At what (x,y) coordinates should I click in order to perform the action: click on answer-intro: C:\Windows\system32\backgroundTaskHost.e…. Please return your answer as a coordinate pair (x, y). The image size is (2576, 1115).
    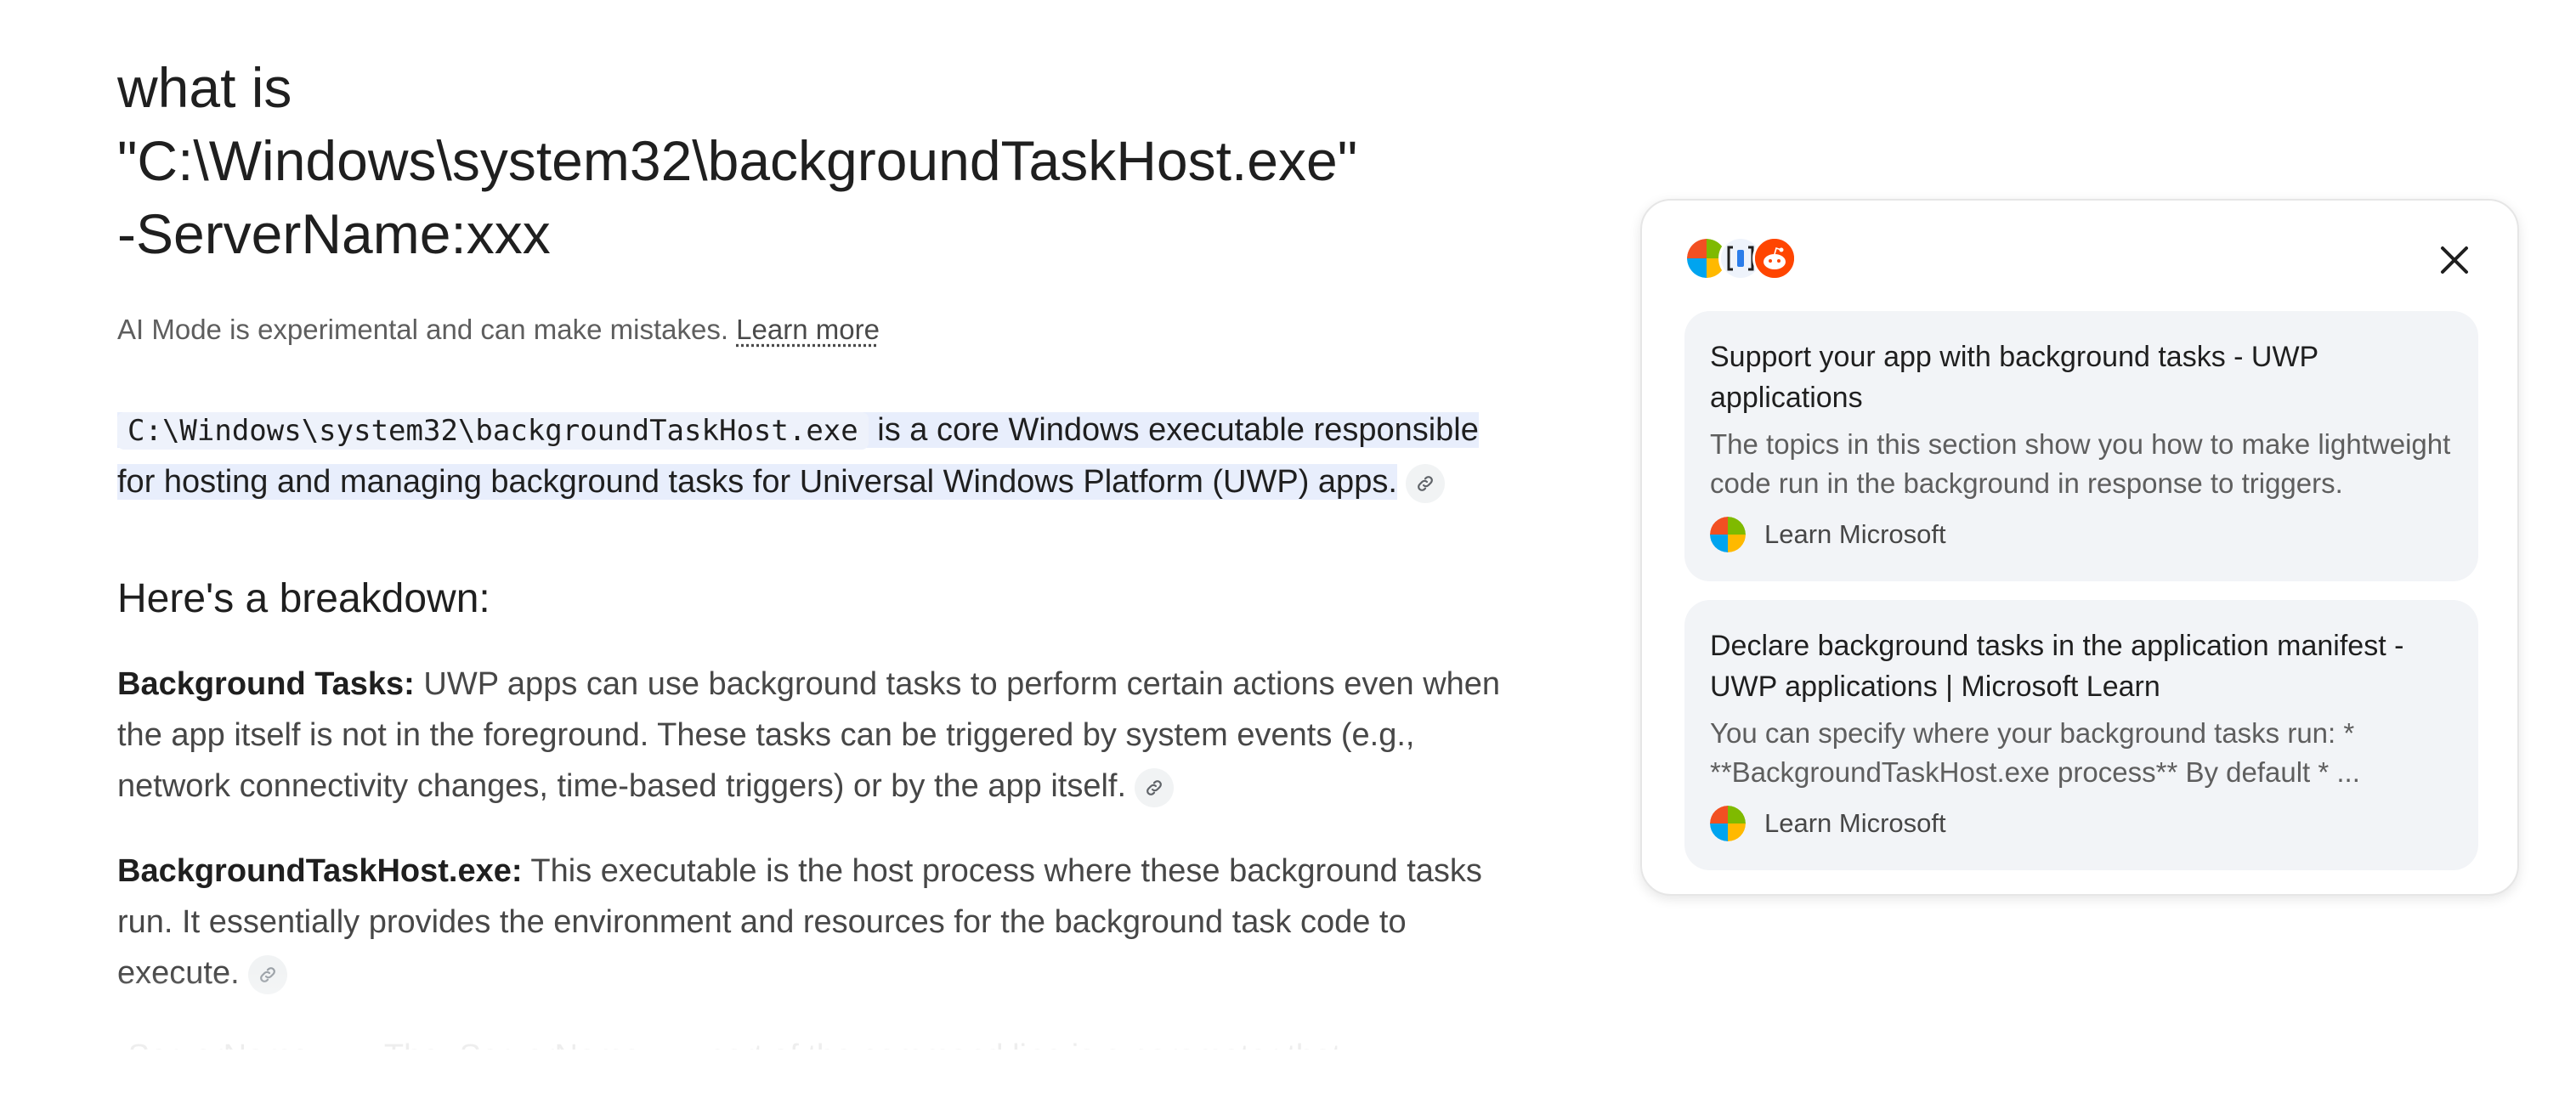
    Looking at the image, I should click on (814, 456).